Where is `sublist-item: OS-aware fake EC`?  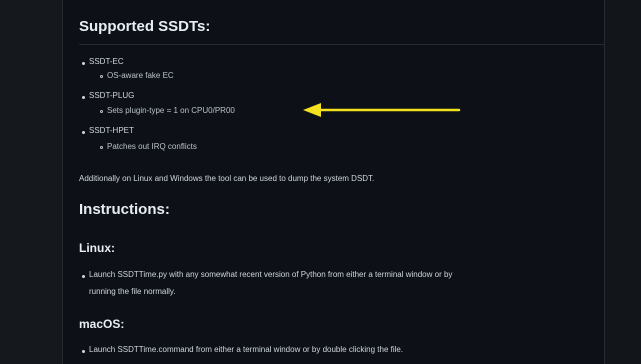 sublist-item: OS-aware fake EC is located at coordinates (140, 75).